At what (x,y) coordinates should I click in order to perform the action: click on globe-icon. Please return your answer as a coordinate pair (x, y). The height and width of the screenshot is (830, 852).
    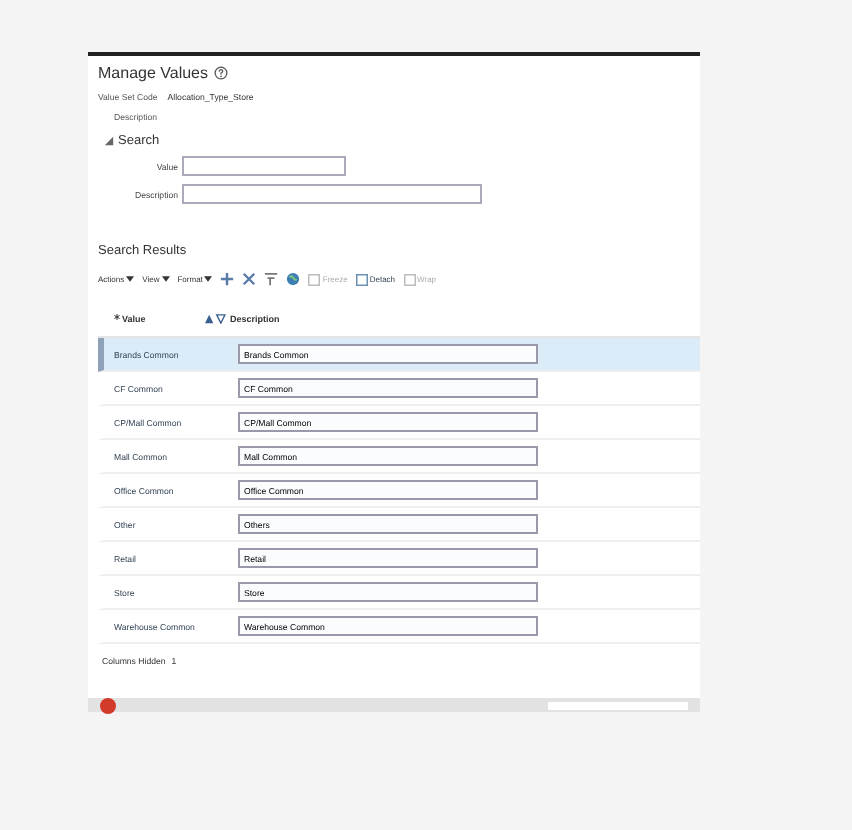
    Looking at the image, I should click on (293, 279).